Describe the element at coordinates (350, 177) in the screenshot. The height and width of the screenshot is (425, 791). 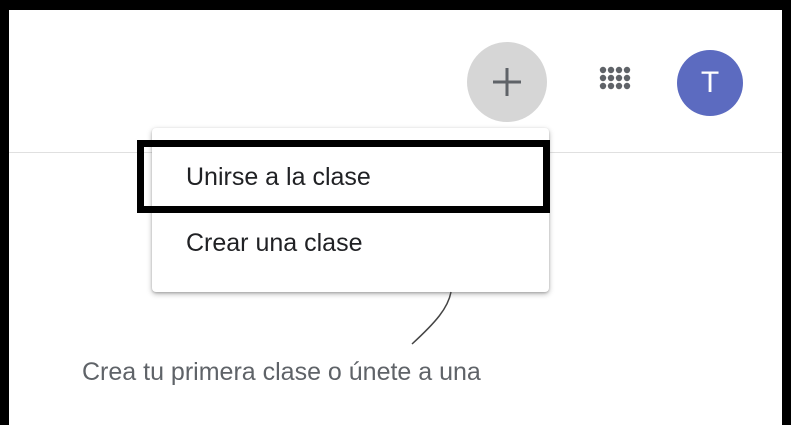
I see `join-class-menu-item: Unirse a la clase` at that location.